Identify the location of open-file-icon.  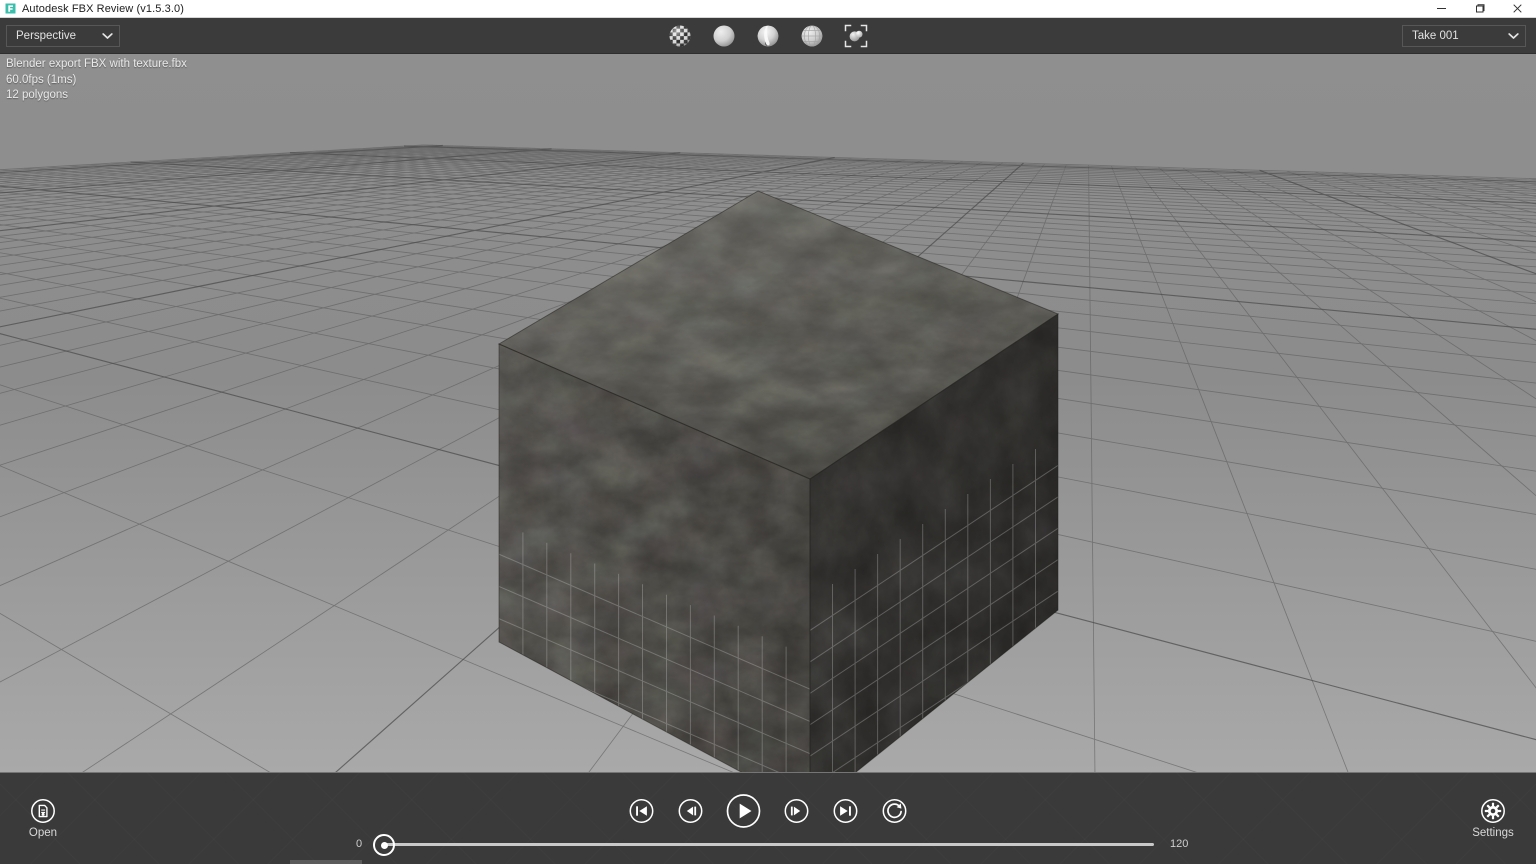
(43, 811).